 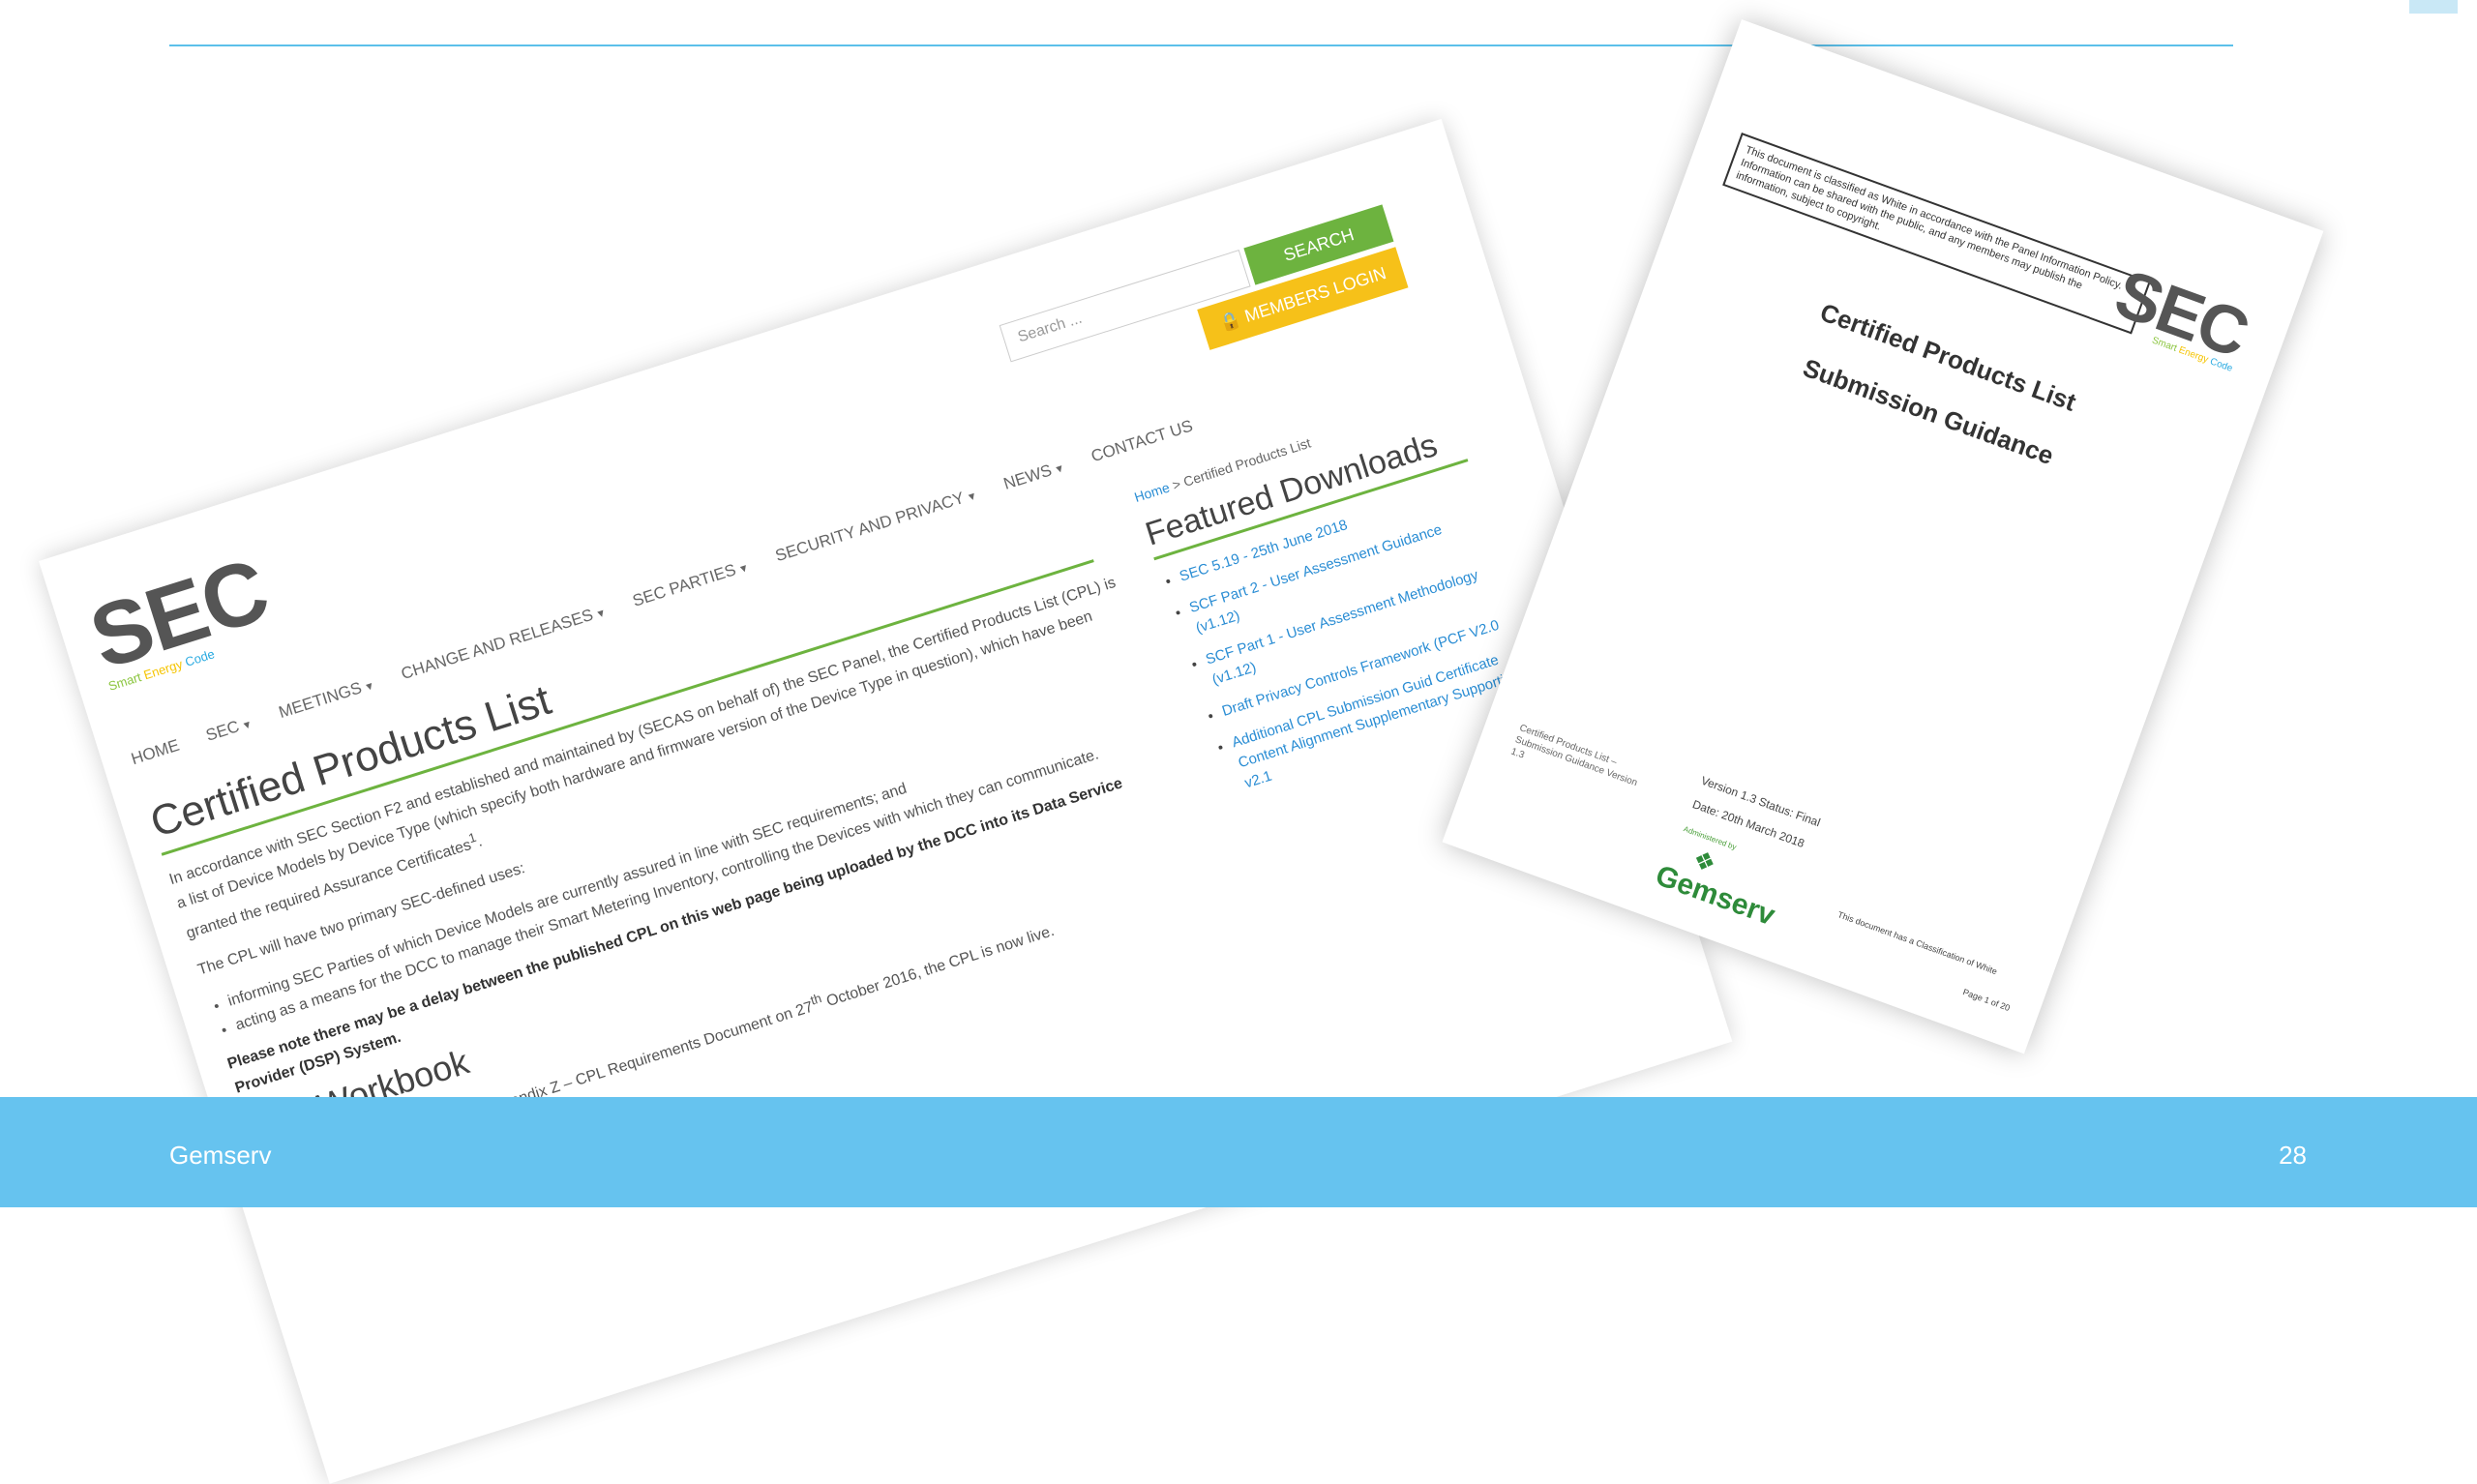 What do you see at coordinates (220, 1155) in the screenshot?
I see `footer-org: Gemserv` at bounding box center [220, 1155].